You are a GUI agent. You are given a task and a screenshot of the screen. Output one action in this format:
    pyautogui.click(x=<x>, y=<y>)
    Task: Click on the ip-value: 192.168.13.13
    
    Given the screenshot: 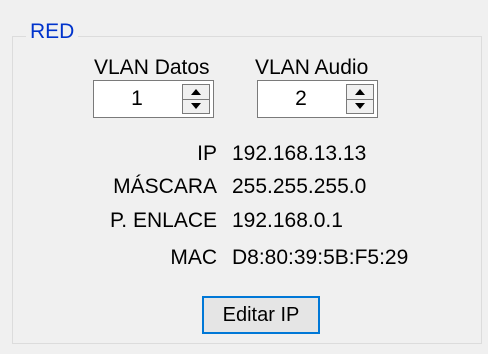 What is the action you would take?
    pyautogui.click(x=299, y=153)
    